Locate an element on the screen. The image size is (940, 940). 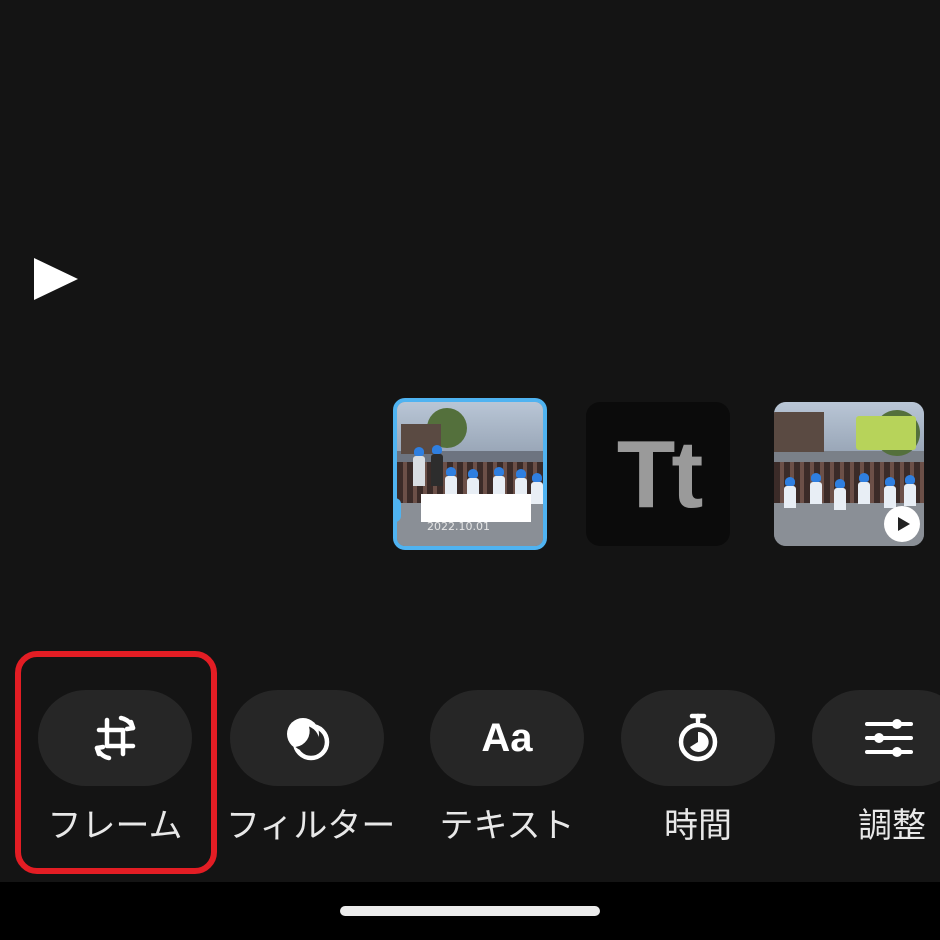
tool-filter-pill is located at coordinates (307, 738).